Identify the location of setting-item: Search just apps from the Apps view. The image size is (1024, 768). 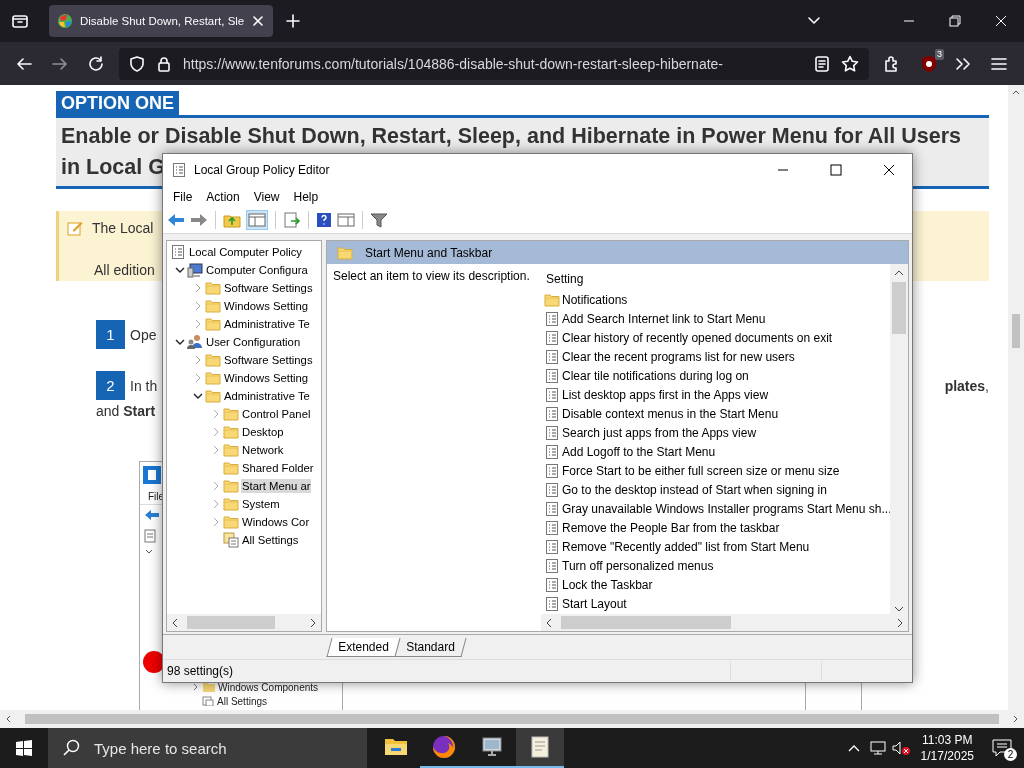
(659, 432).